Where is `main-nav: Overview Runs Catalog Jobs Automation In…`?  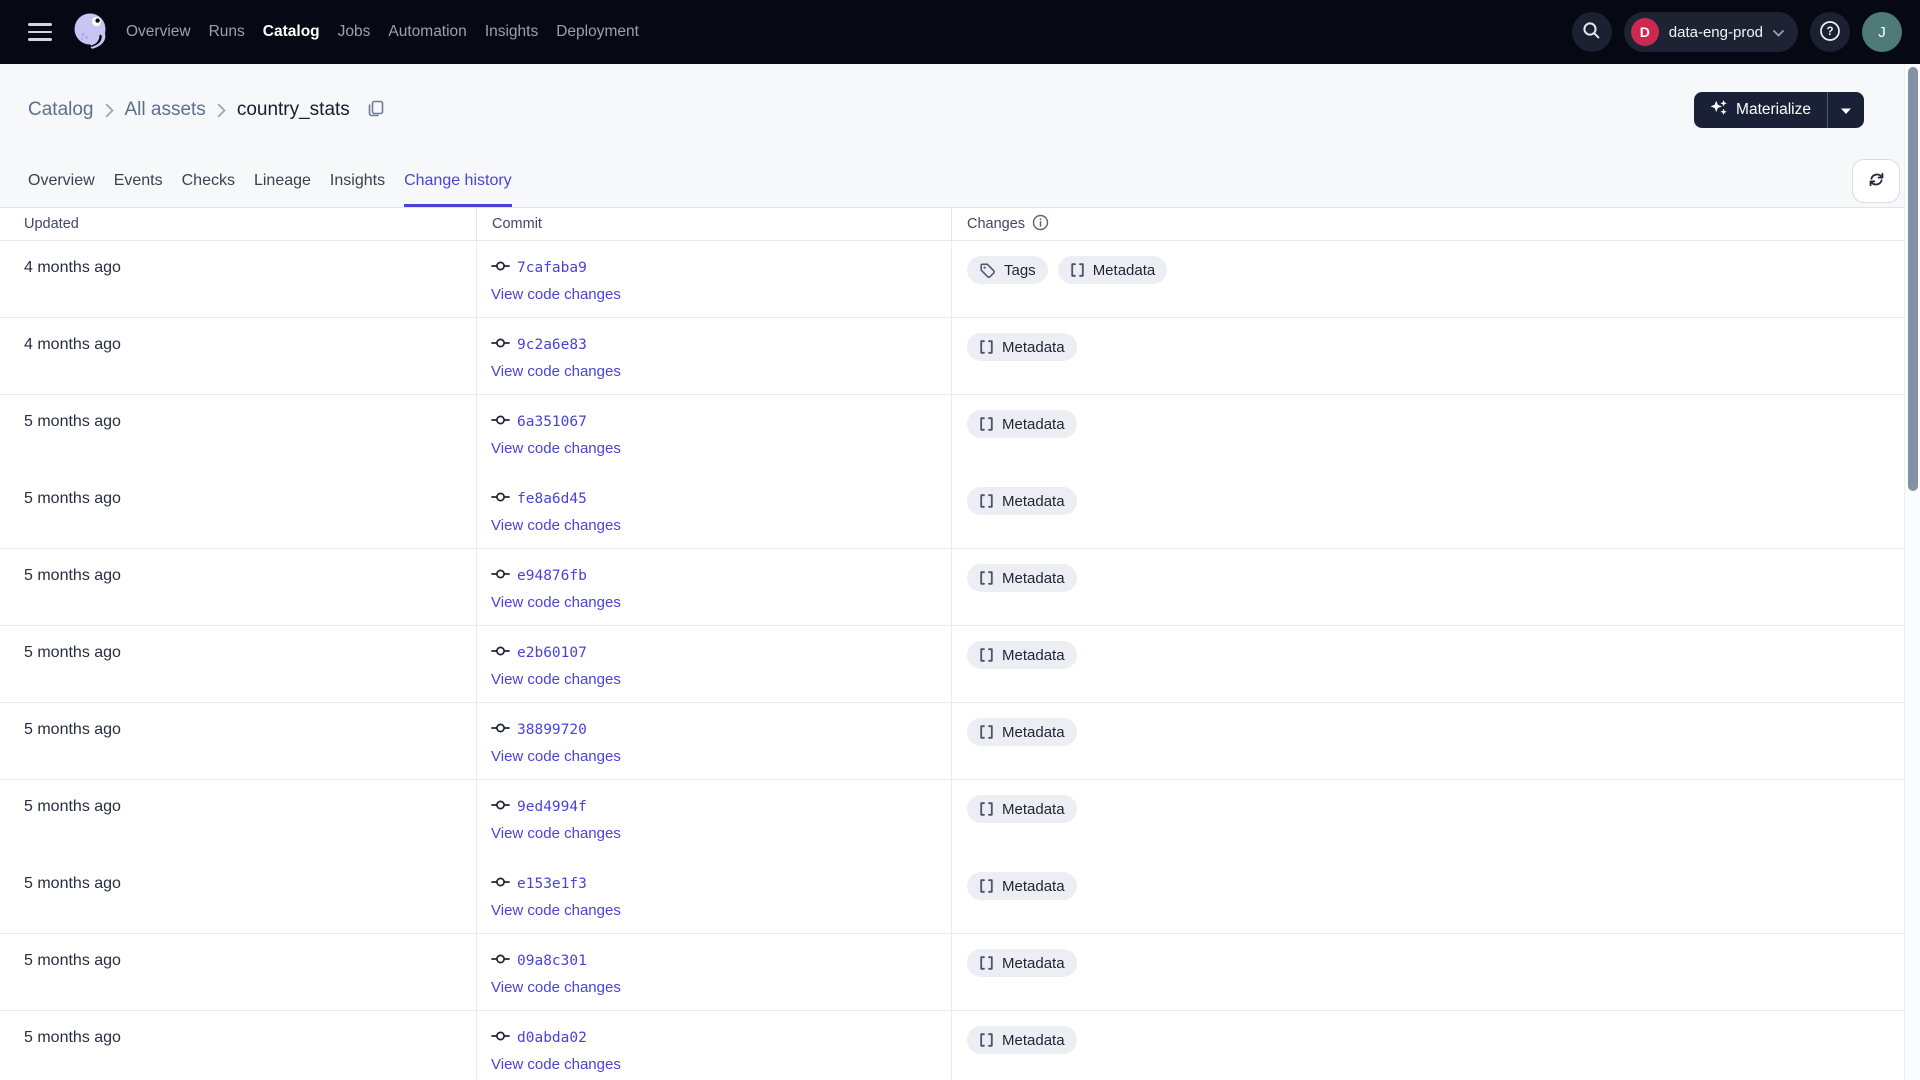
main-nav: Overview Runs Catalog Jobs Automation In… is located at coordinates (382, 32).